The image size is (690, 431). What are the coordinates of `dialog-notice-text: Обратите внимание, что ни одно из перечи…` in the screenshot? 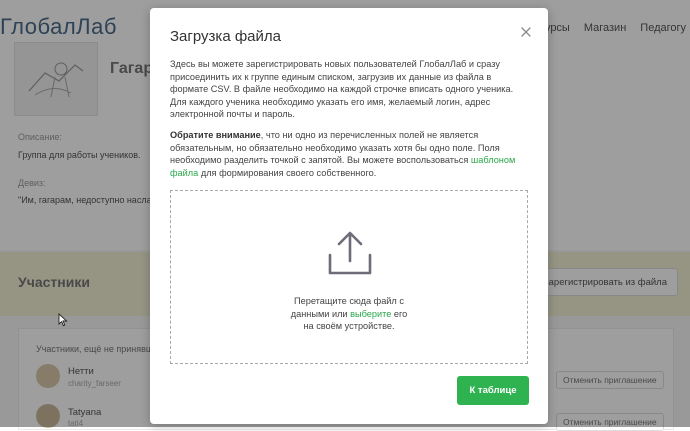 It's located at (350, 154).